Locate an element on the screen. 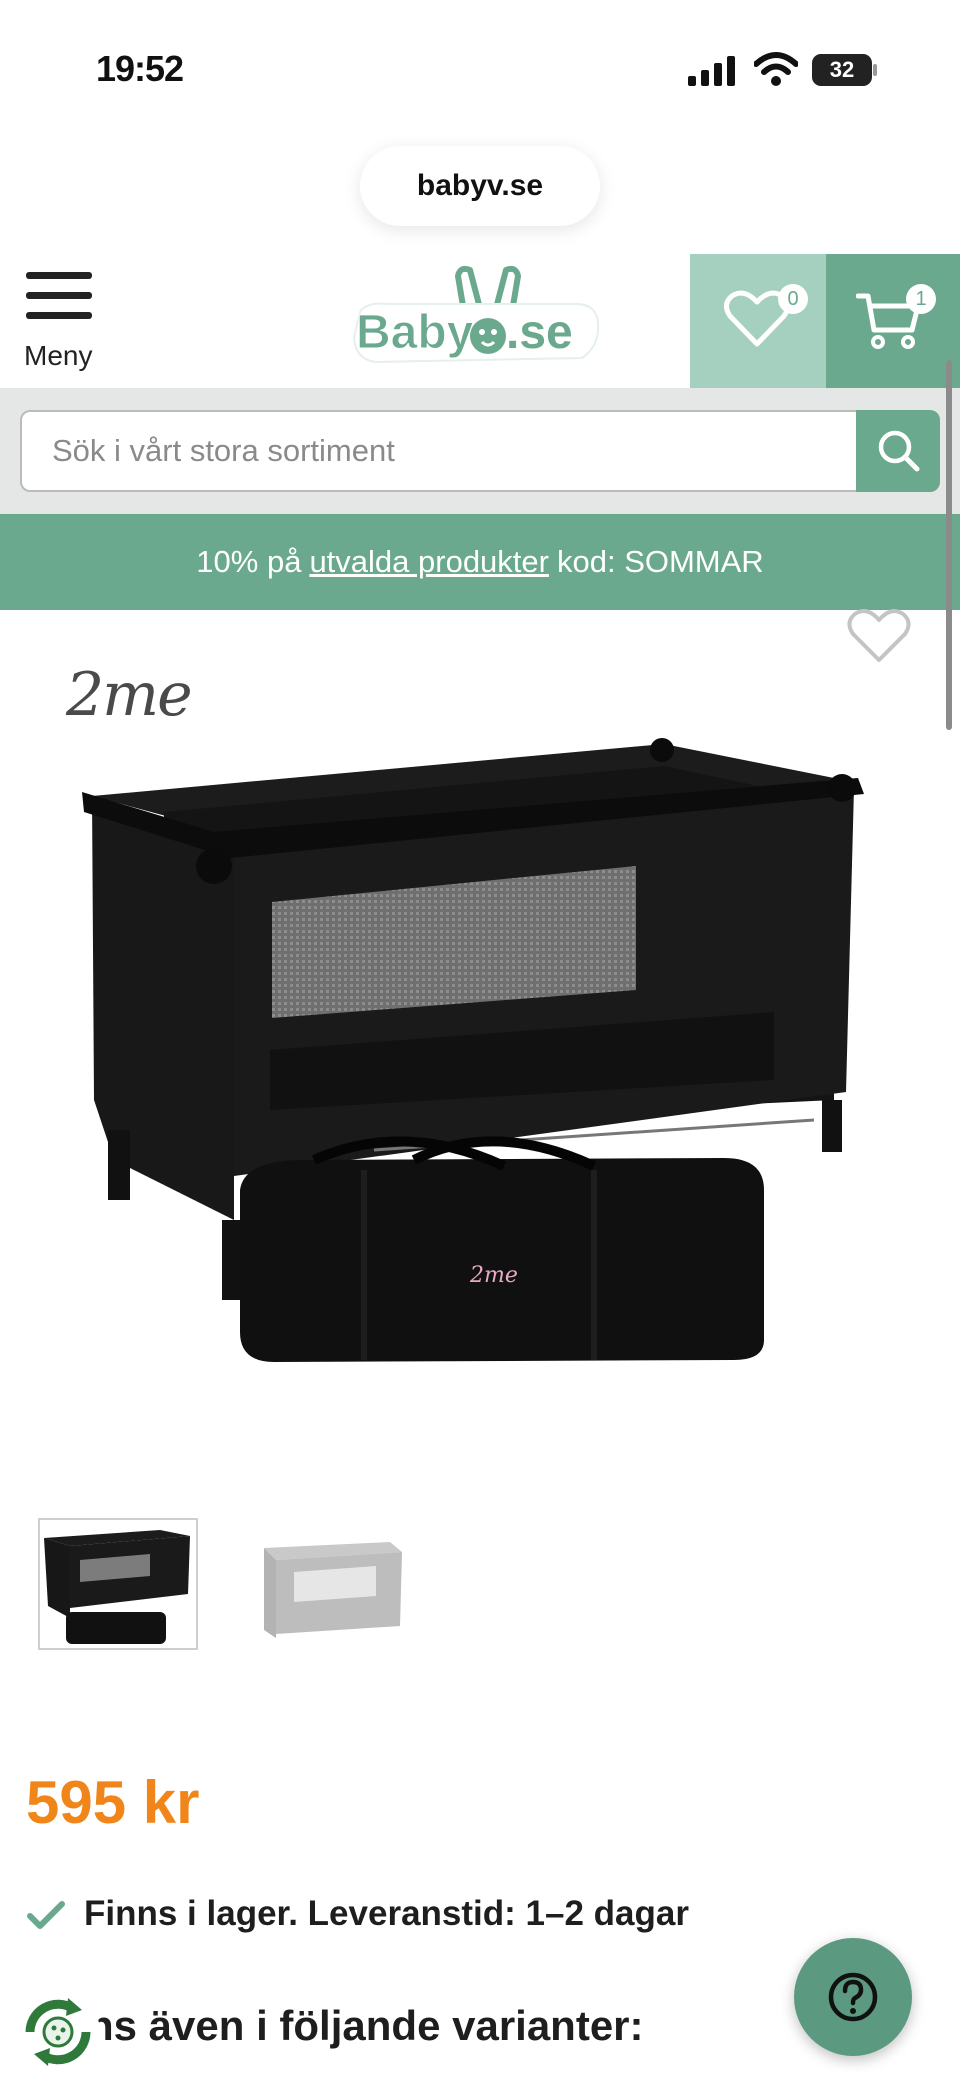 This screenshot has height=2081, width=960. search-input: Sök i vårt stora sortiment is located at coordinates (438, 451).